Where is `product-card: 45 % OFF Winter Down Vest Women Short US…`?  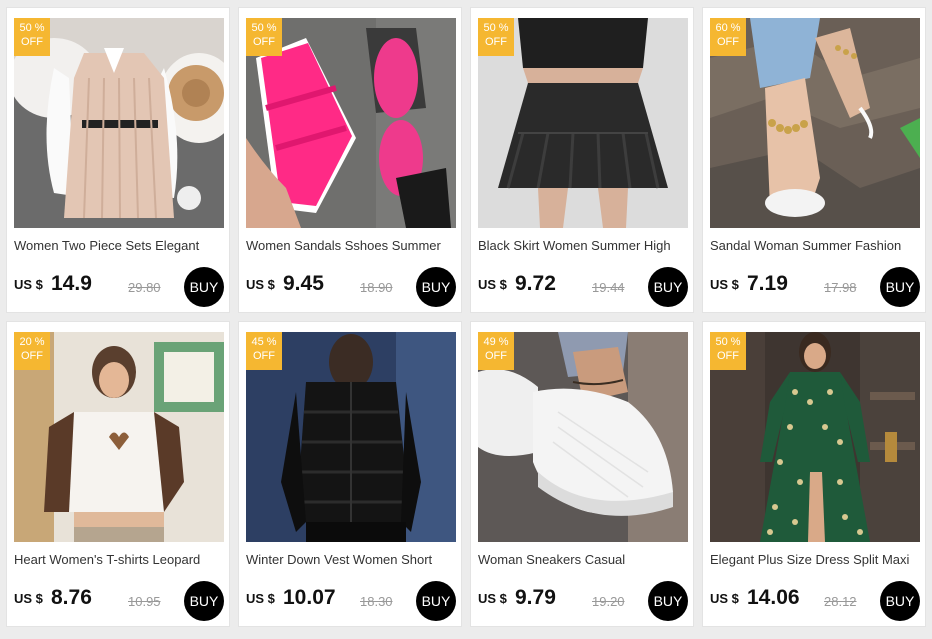
product-card: 45 % OFF Winter Down Vest Women Short US… is located at coordinates (350, 474).